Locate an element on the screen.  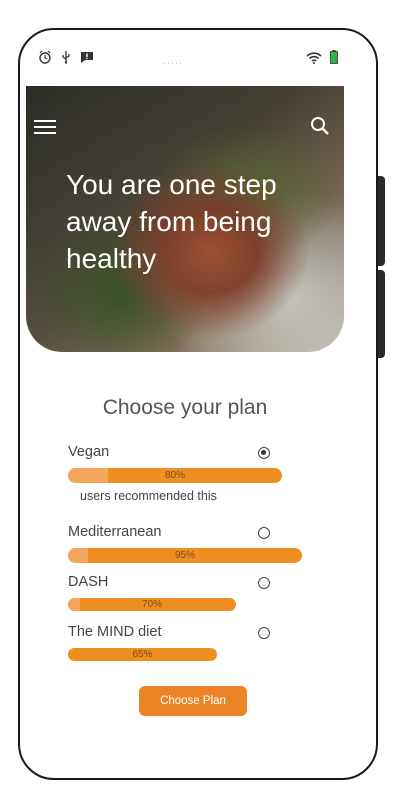
plan-progress-bar: 95% is located at coordinates (185, 555).